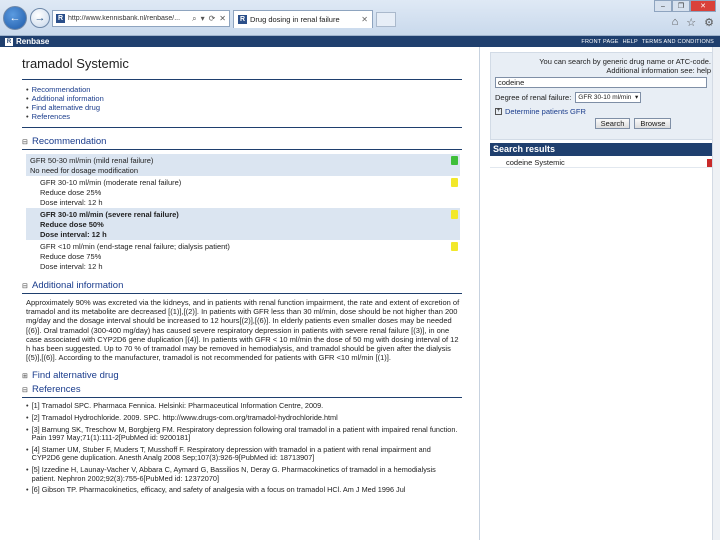 This screenshot has height=540, width=720. Describe the element at coordinates (603, 70) in the screenshot. I see `search-help-line: Additional information see: help` at that location.